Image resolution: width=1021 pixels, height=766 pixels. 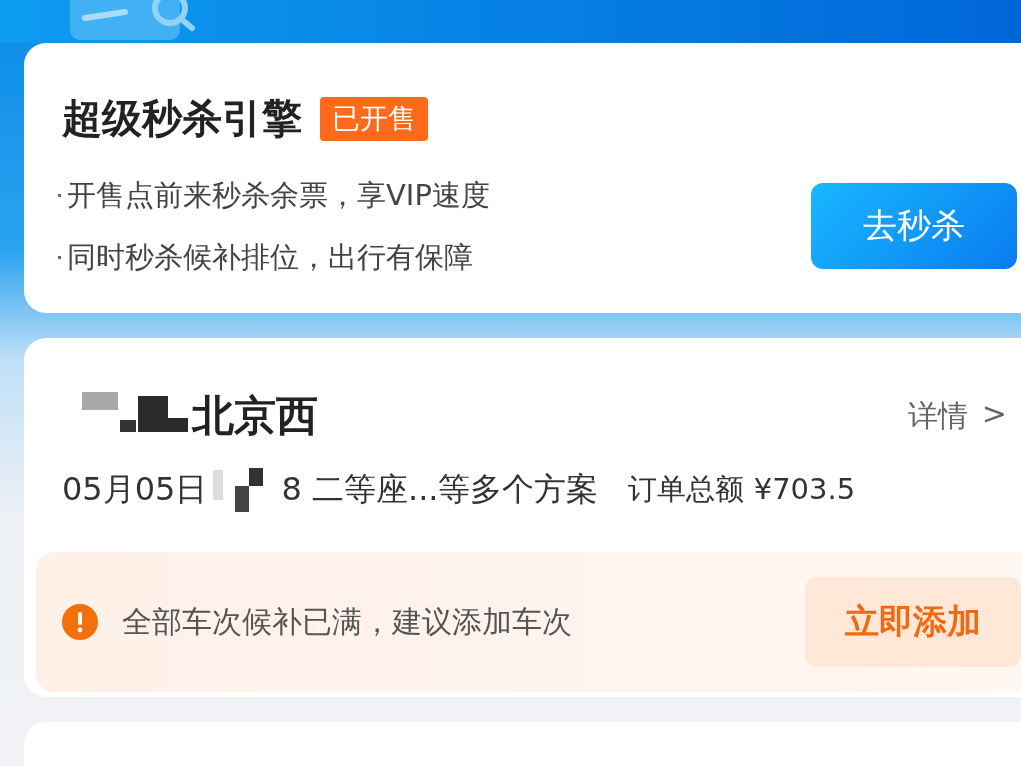 I want to click on feature-text: 开售点前来秒杀余票，享VIP速度, so click(x=278, y=195).